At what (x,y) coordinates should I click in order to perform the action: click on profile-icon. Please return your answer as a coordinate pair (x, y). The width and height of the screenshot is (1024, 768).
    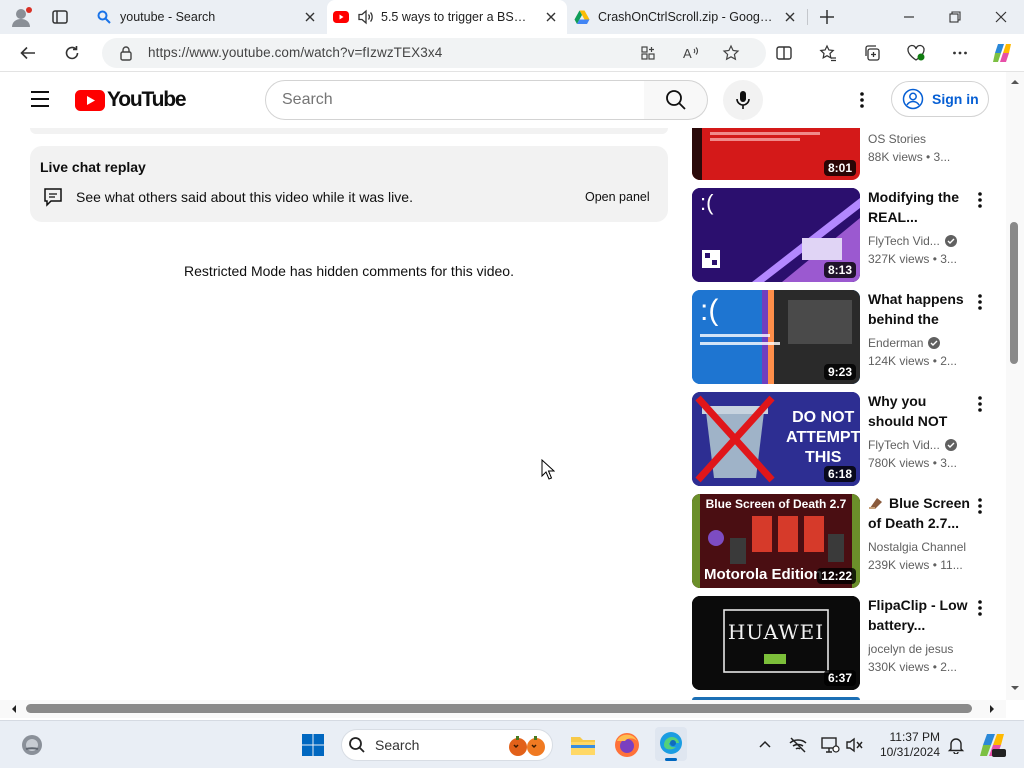
    Looking at the image, I should click on (22, 17).